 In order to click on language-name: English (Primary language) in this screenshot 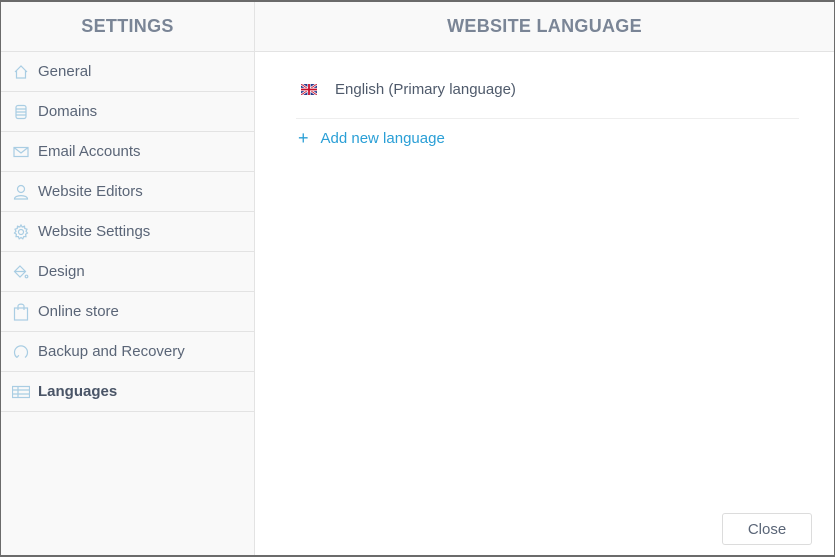, I will do `click(425, 89)`.